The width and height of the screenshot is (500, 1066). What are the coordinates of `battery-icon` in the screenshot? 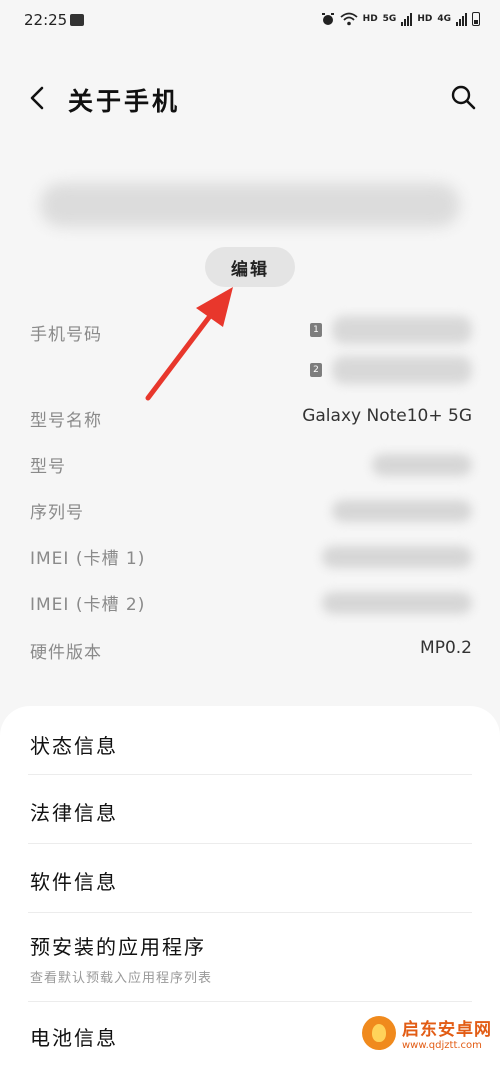 It's located at (476, 19).